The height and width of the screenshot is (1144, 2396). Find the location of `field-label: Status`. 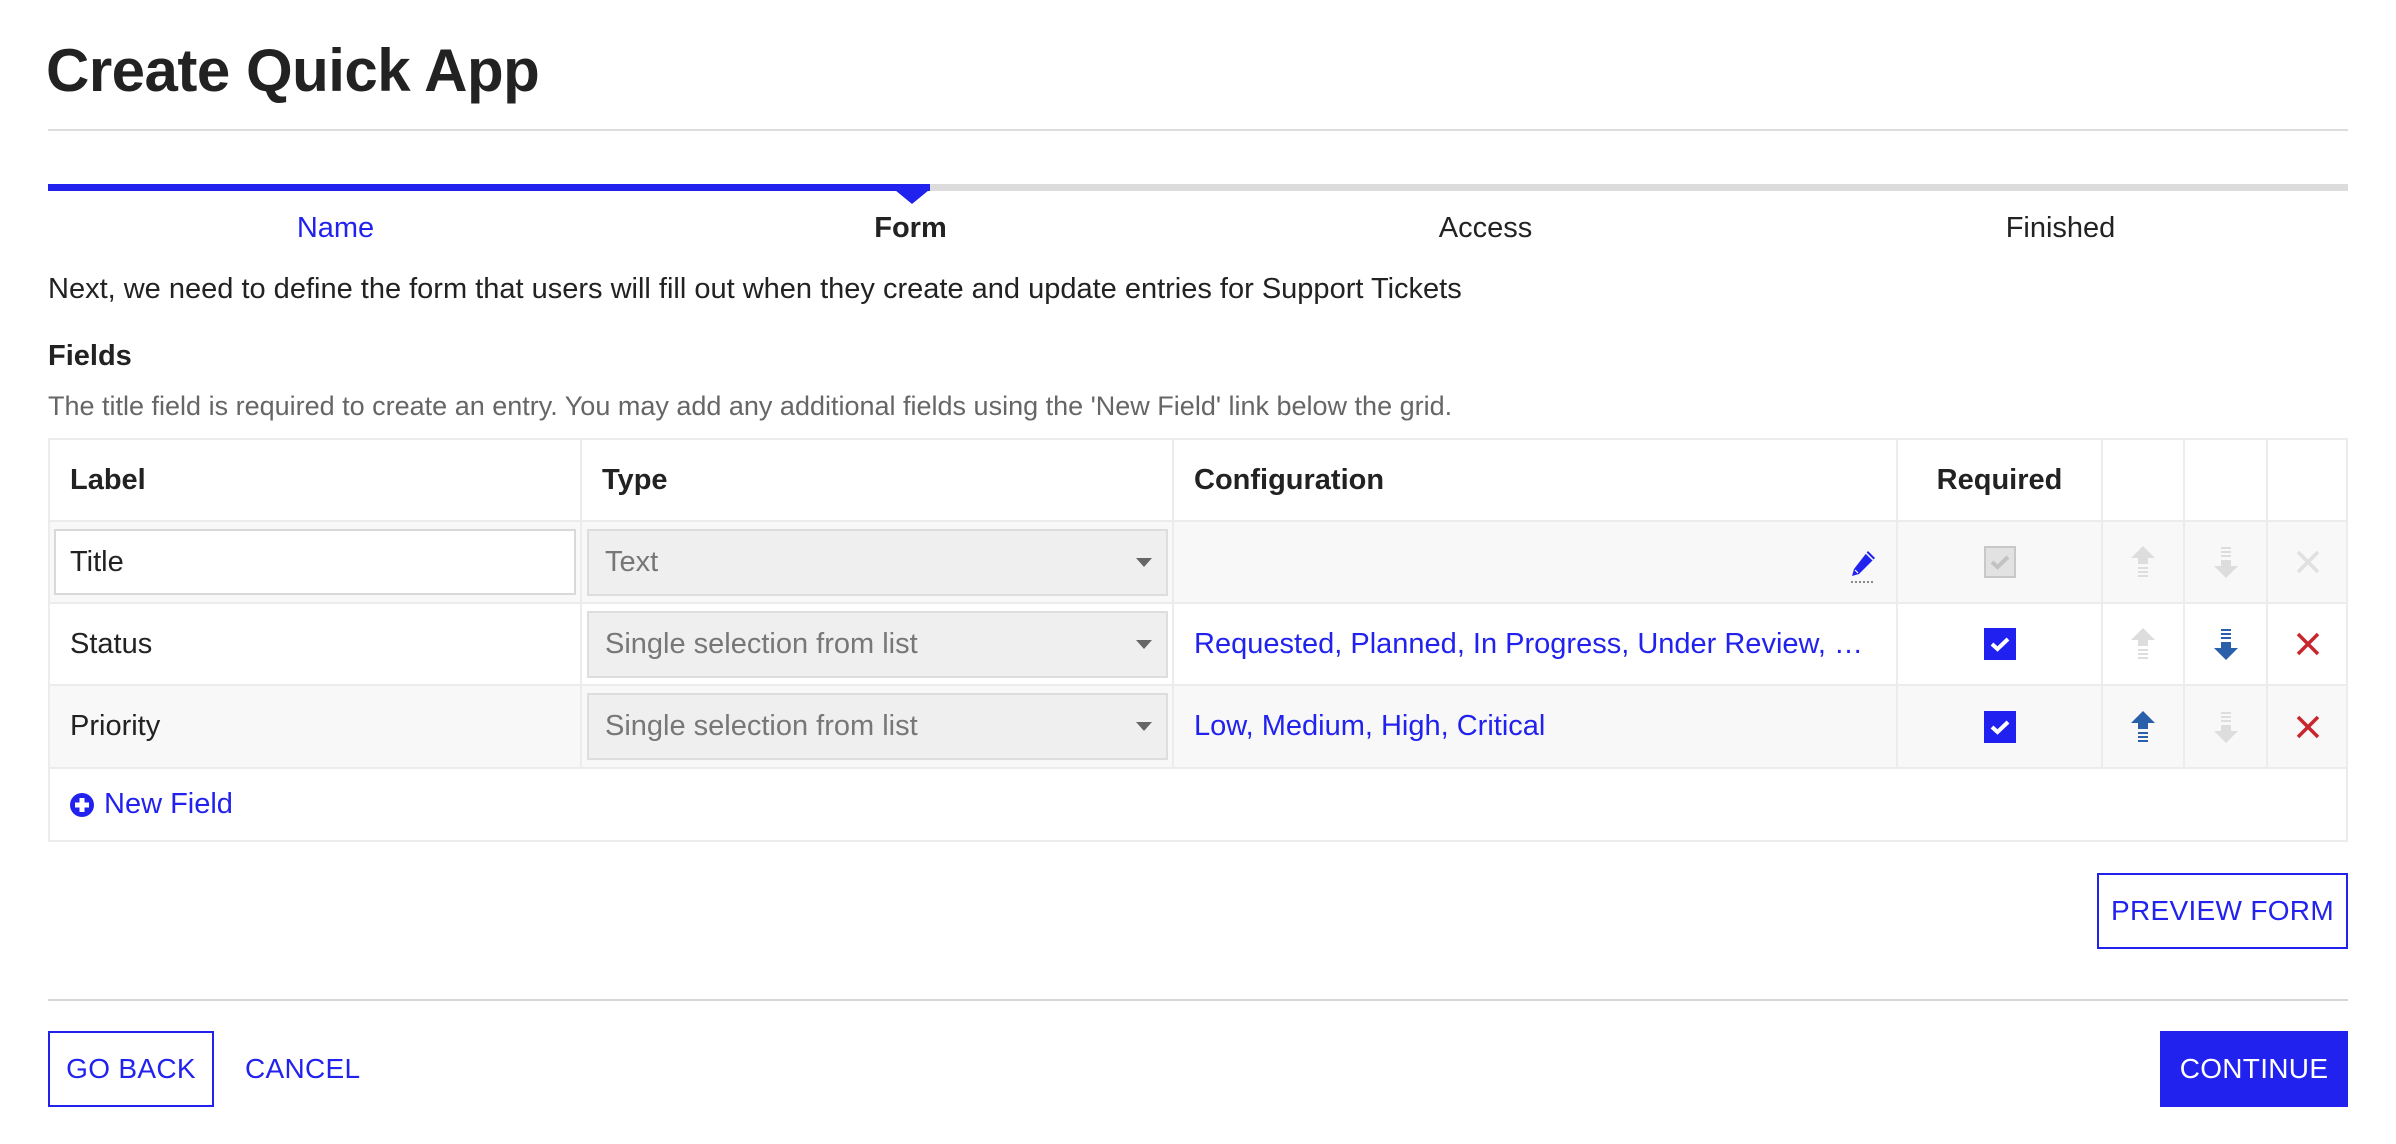

field-label: Status is located at coordinates (111, 643).